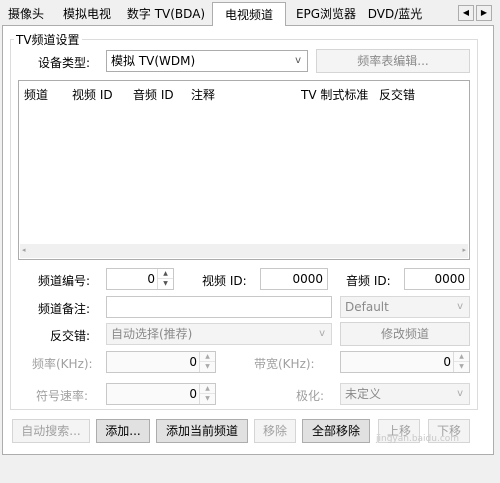 This screenshot has height=483, width=500. Describe the element at coordinates (161, 394) in the screenshot. I see `symbol-rate-stepper: 0 ▲ ▼` at that location.